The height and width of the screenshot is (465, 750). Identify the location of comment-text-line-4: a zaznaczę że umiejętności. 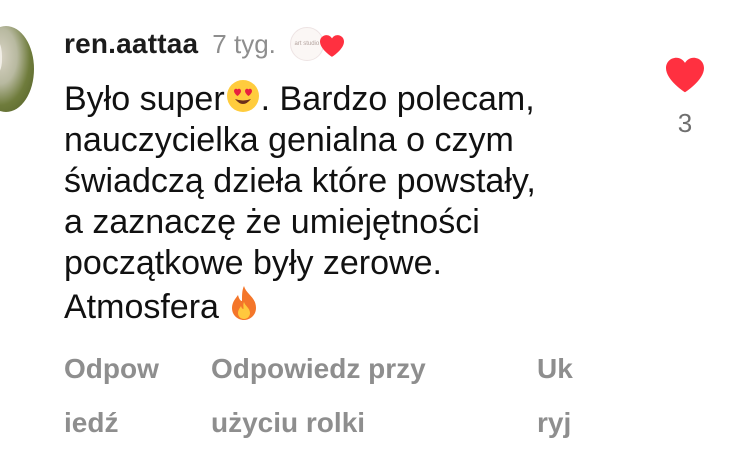
(272, 222).